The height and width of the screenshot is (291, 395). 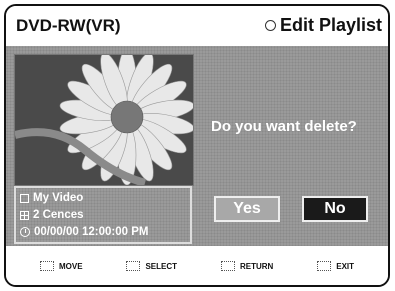 I want to click on footer-return: RETURN, so click(x=247, y=266).